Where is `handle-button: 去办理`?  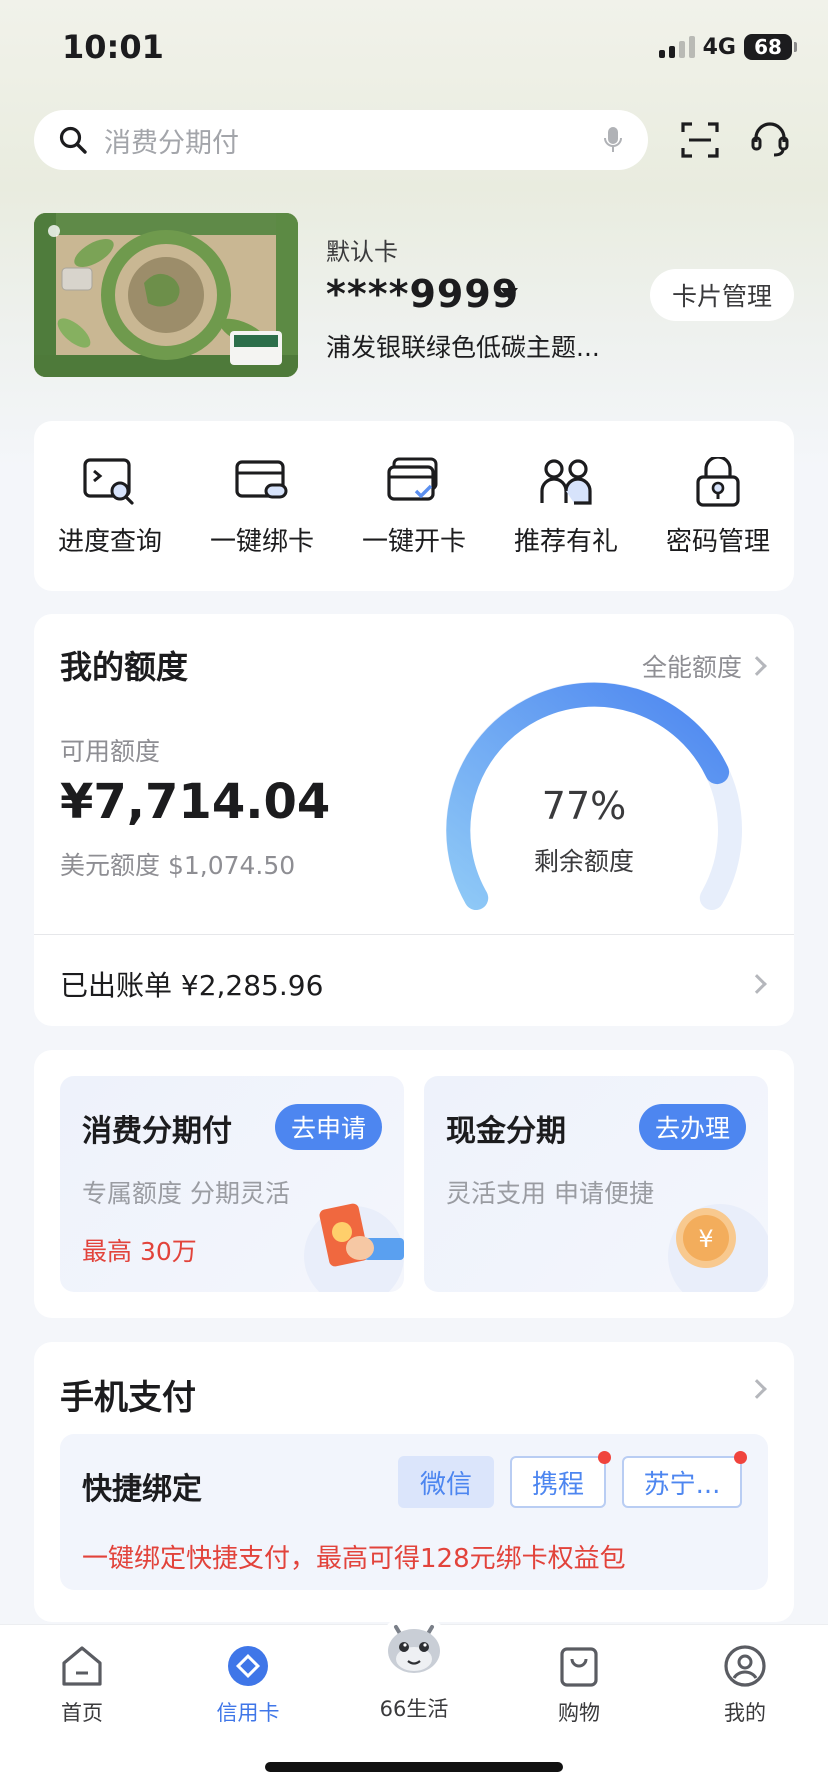
handle-button: 去办理 is located at coordinates (692, 1127).